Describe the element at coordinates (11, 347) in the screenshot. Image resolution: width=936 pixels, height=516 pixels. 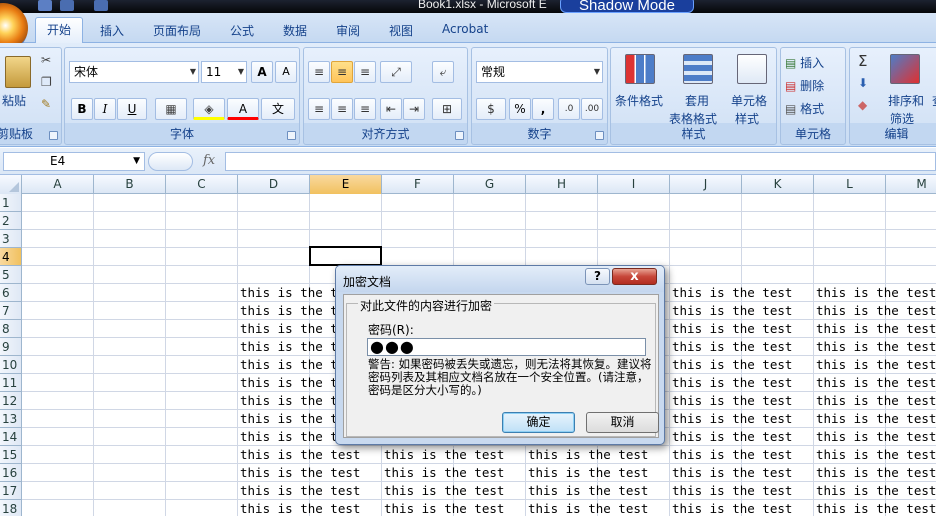
I see `row-header-9: 9` at that location.